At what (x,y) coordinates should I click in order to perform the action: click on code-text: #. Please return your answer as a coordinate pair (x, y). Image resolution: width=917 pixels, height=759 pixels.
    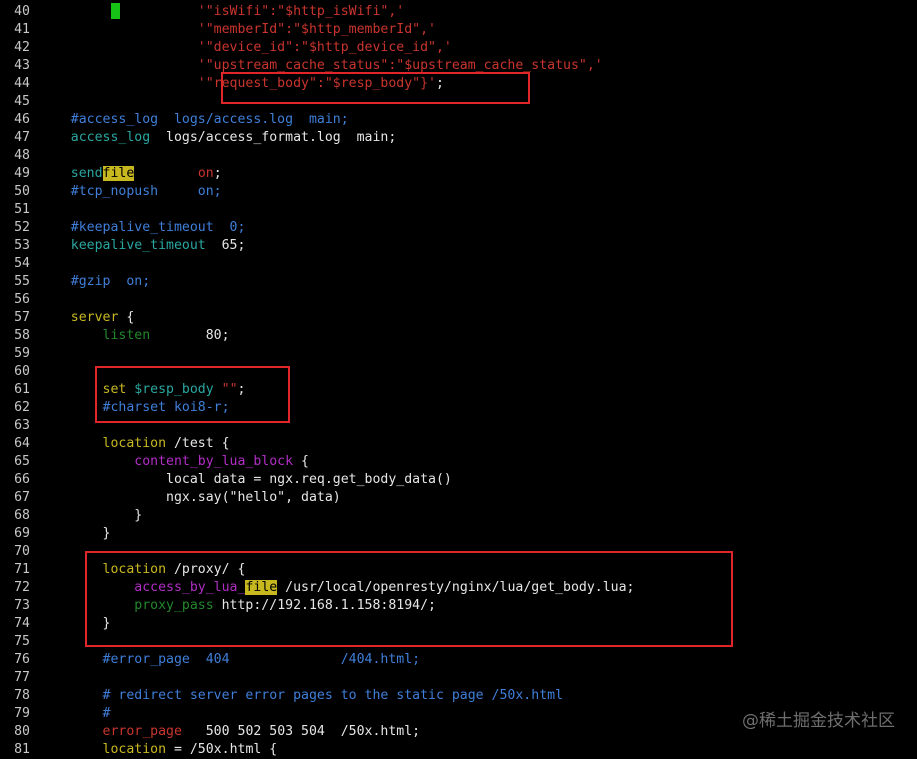
    Looking at the image, I should click on (75, 714).